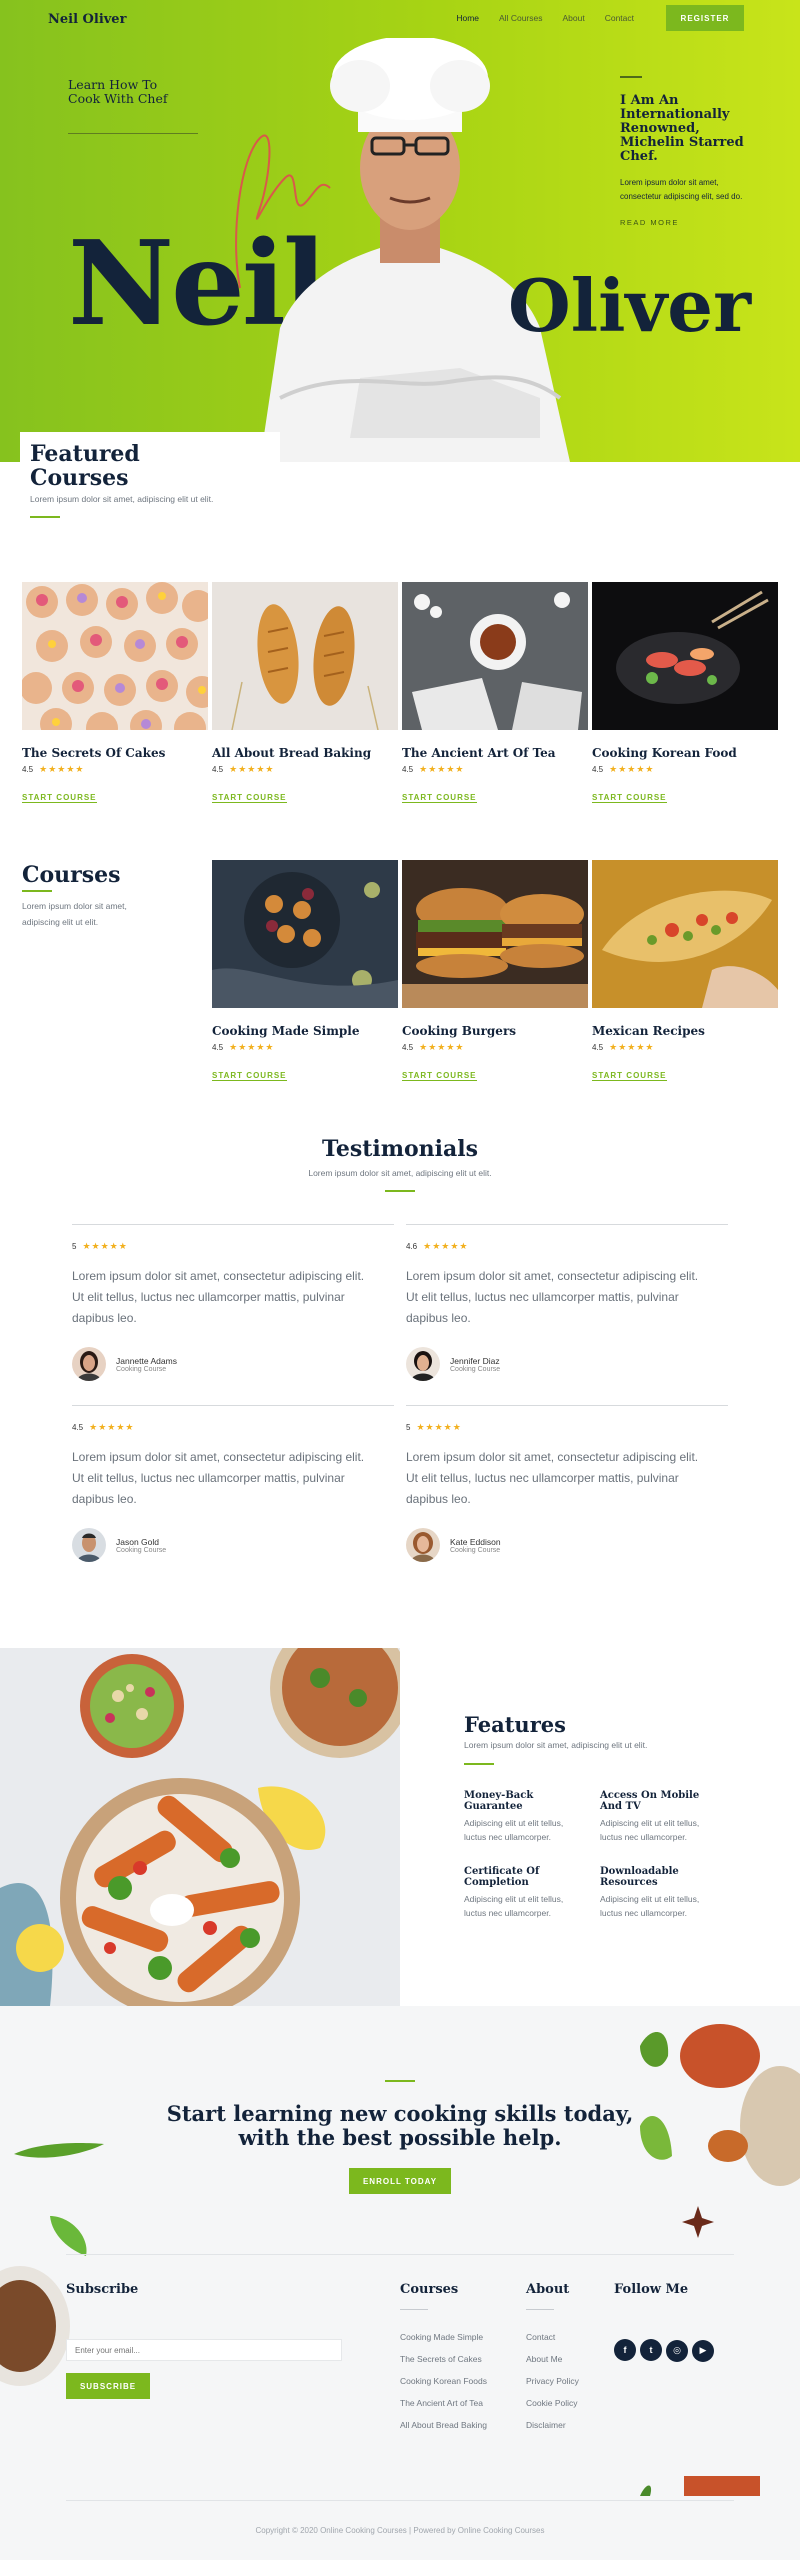 The width and height of the screenshot is (800, 2560). Describe the element at coordinates (443, 2381) in the screenshot. I see `footer-link: Cooking Korean Foods` at that location.